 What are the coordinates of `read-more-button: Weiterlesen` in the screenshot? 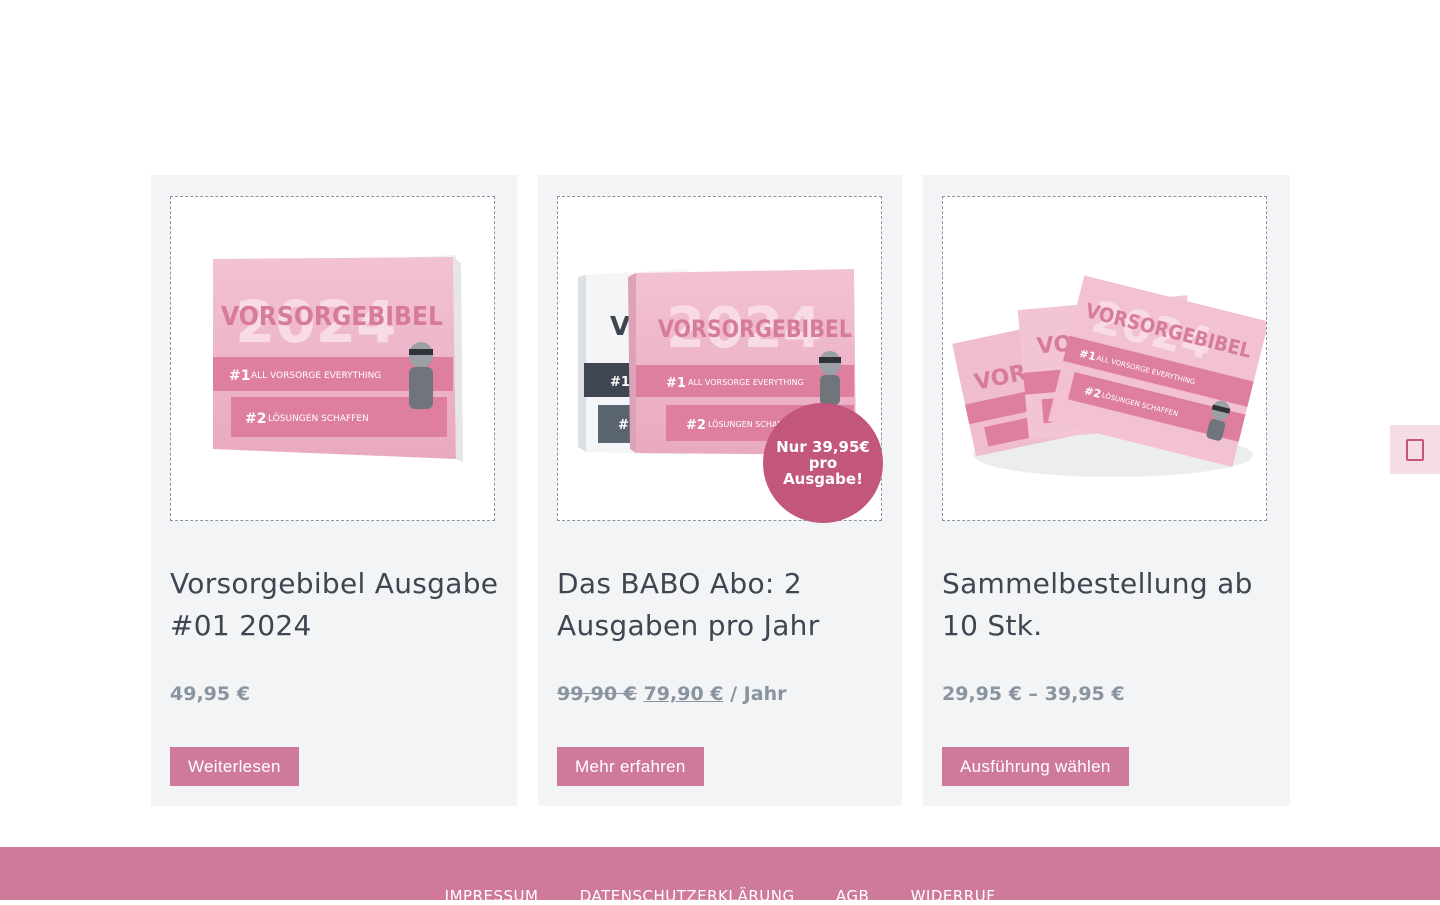 It's located at (234, 766).